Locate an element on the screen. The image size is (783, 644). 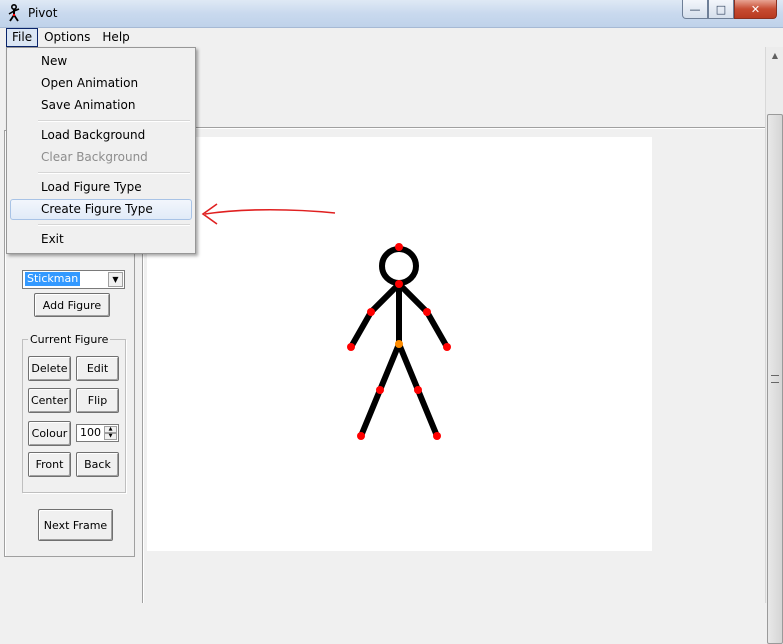
menu-file: File is located at coordinates (22, 37).